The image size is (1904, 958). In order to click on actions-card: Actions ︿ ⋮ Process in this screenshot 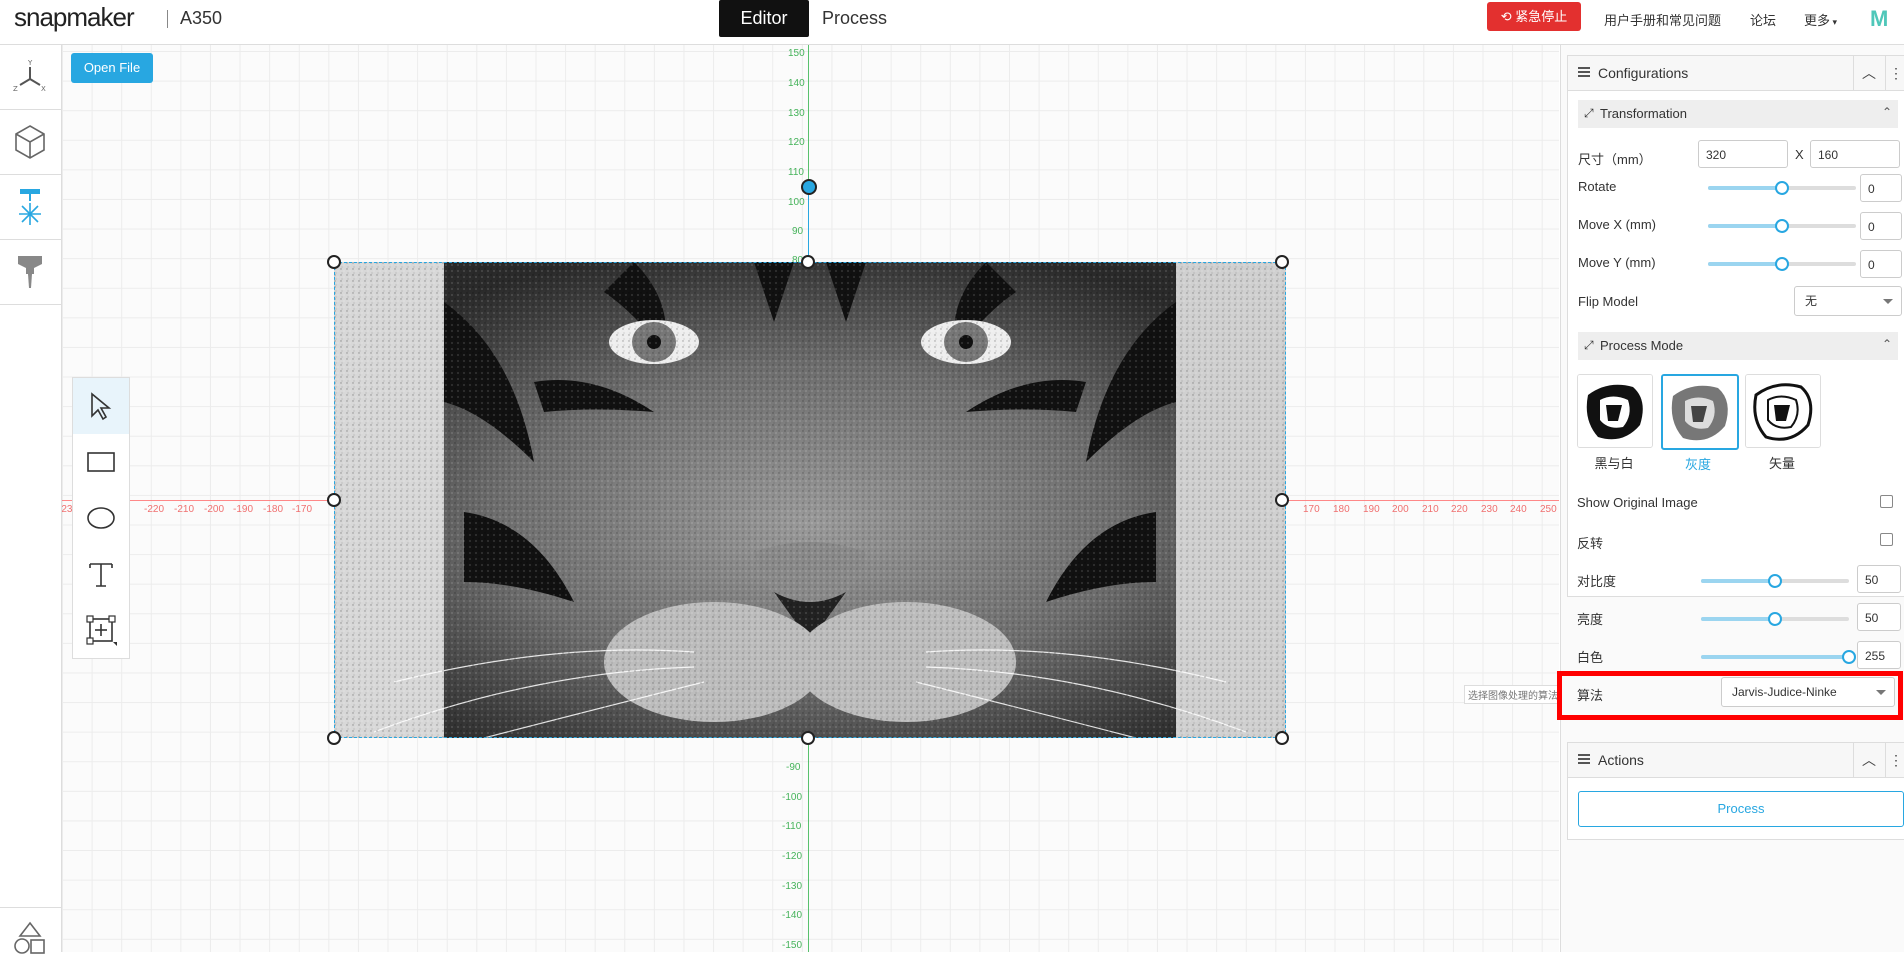, I will do `click(1735, 791)`.